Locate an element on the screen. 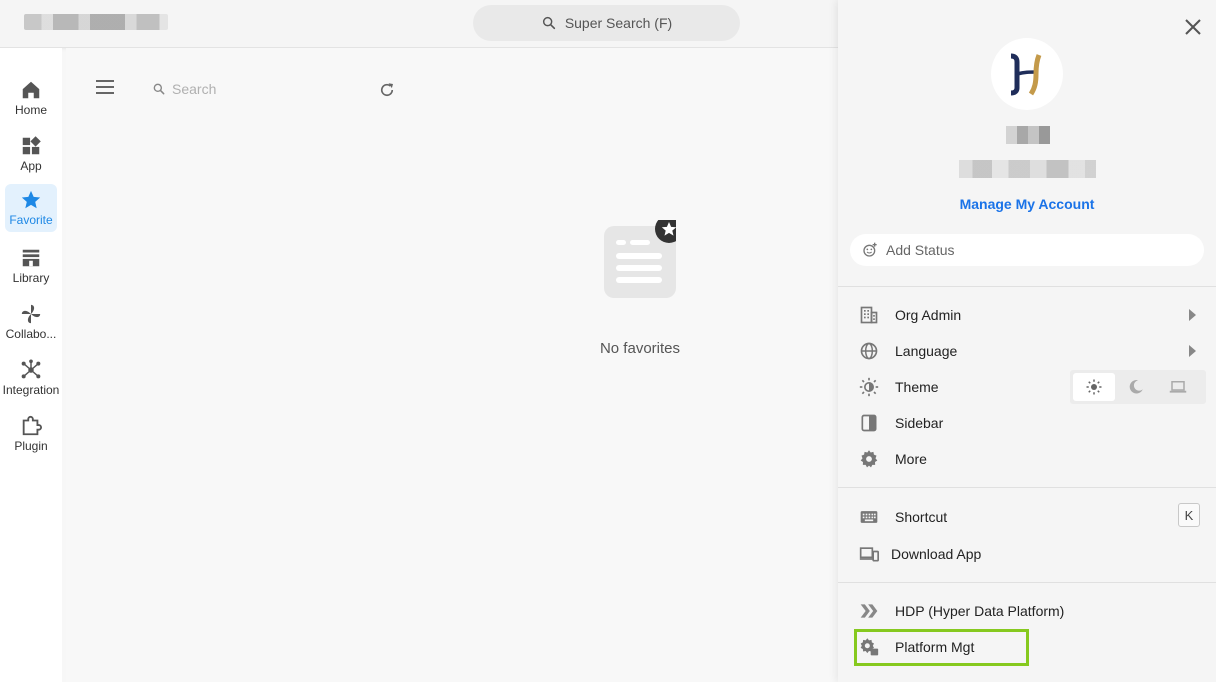  sidebar-label: Sidebar is located at coordinates (919, 423).